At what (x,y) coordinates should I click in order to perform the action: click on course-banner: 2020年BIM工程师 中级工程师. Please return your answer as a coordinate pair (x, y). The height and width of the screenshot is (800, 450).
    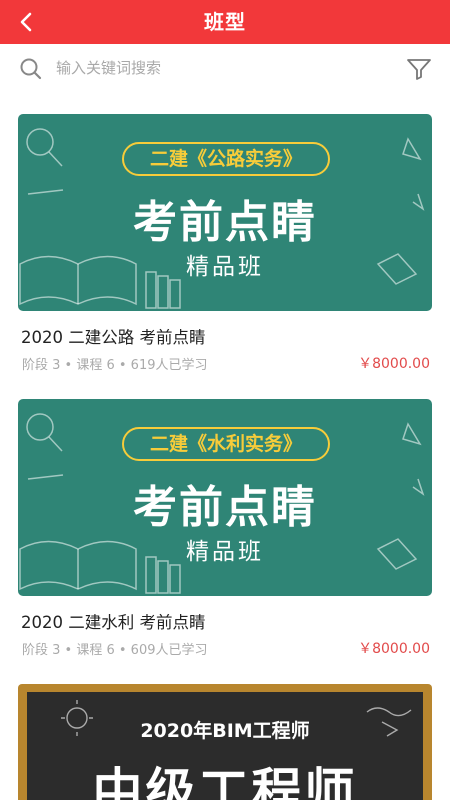
    Looking at the image, I should click on (225, 742).